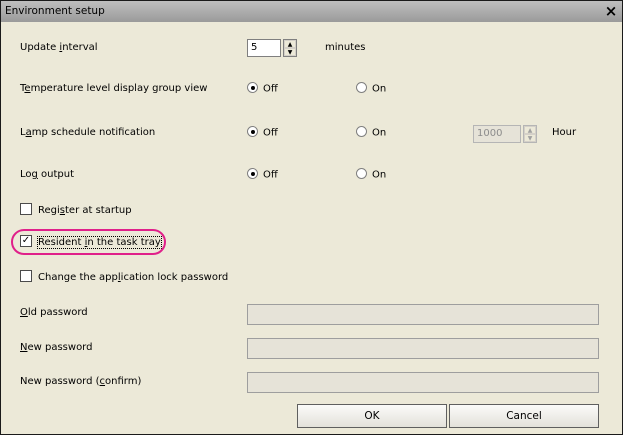 The image size is (623, 435). I want to click on lamp-schedule-off-radio: Off, so click(262, 132).